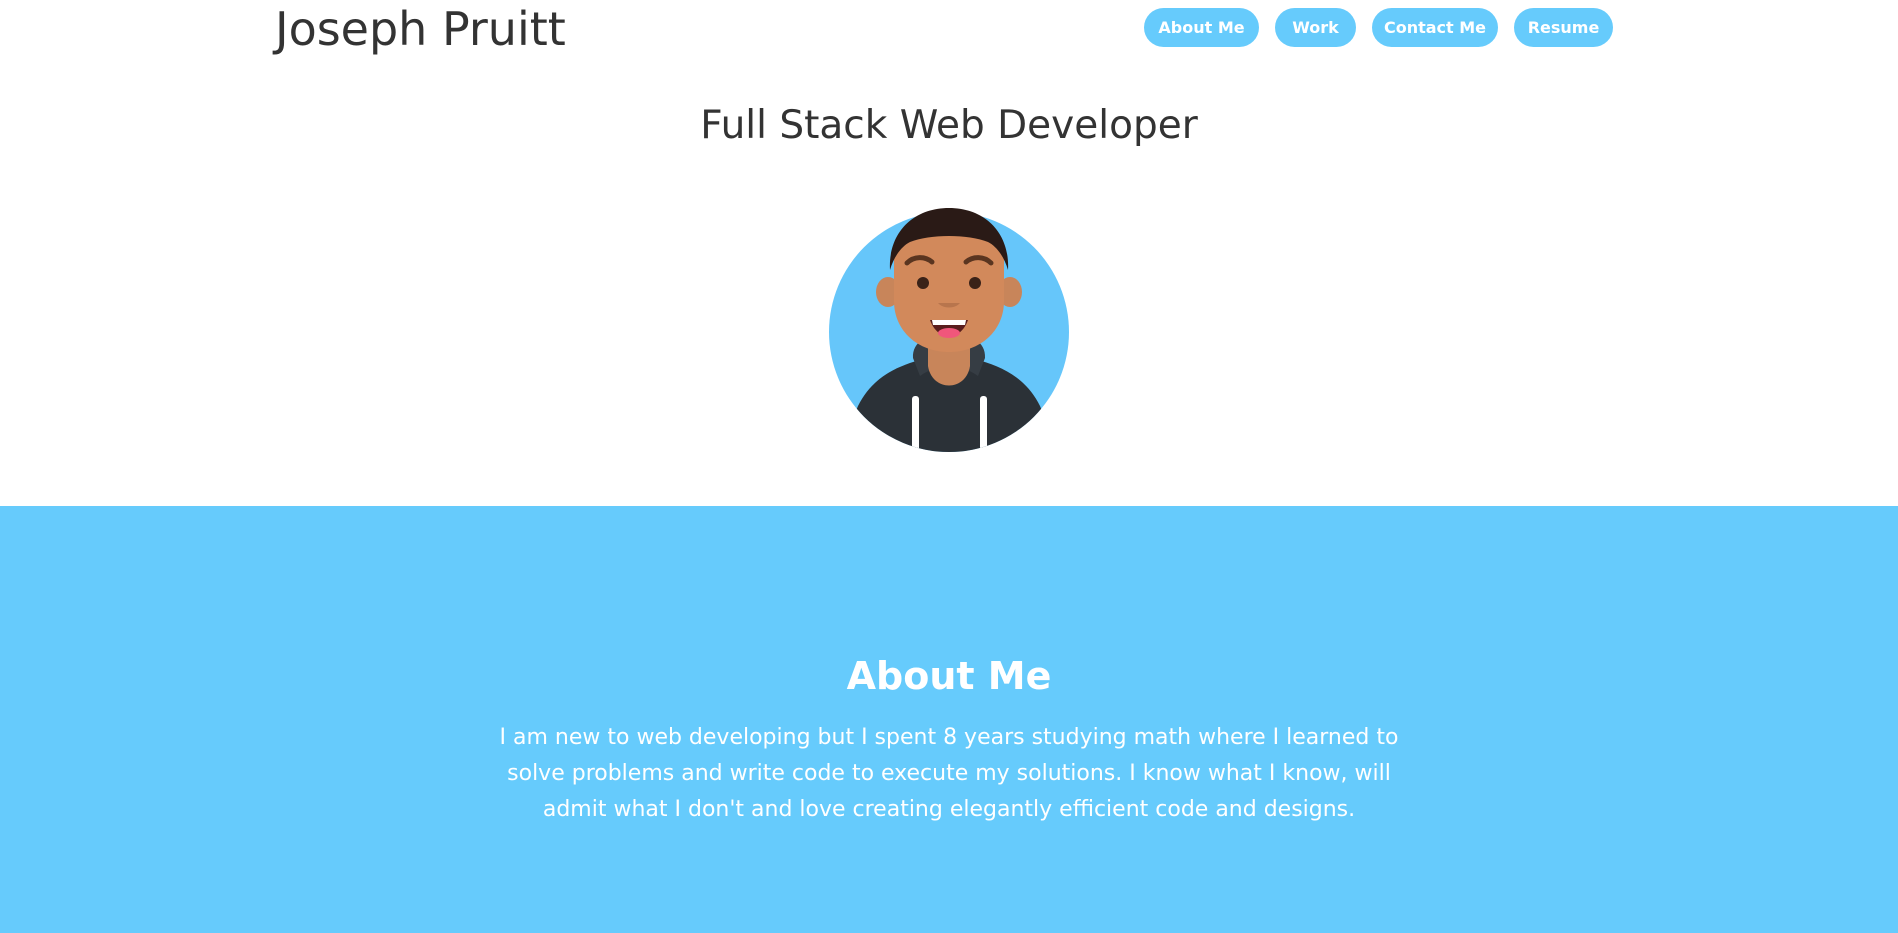  I want to click on avatar, so click(949, 330).